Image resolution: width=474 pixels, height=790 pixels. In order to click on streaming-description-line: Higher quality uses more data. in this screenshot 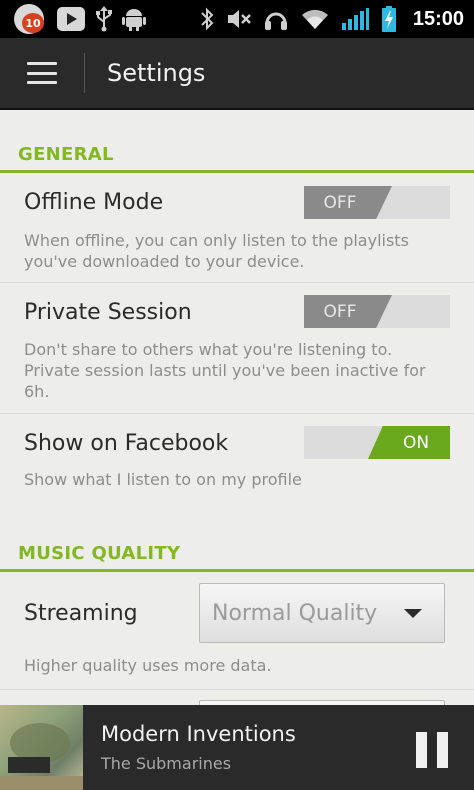, I will do `click(148, 665)`.